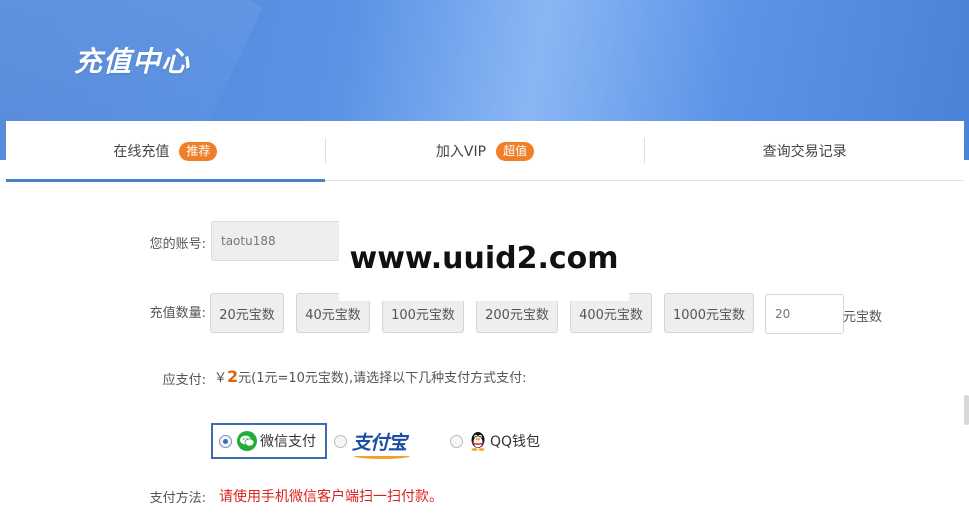  What do you see at coordinates (382, 378) in the screenshot?
I see `pay-suffix: 元(1元=10元宝数),请选择以下几种支付方式支付:` at bounding box center [382, 378].